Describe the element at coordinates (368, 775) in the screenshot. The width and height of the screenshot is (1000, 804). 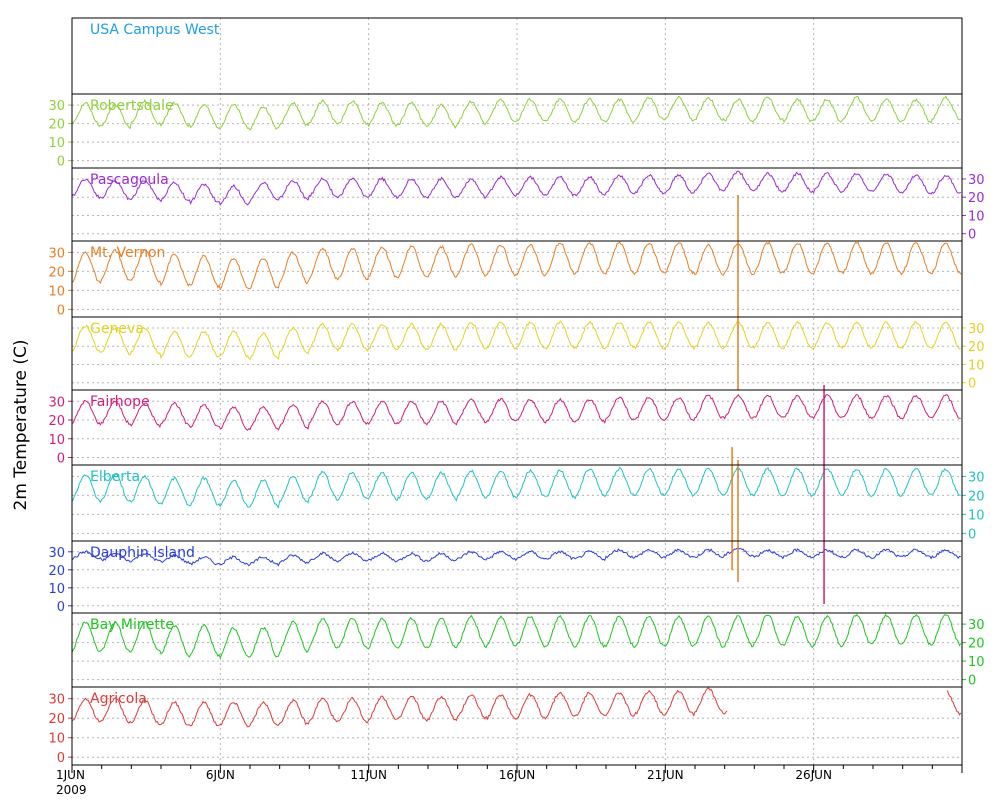
I see `x-tick-label: 11JUN` at that location.